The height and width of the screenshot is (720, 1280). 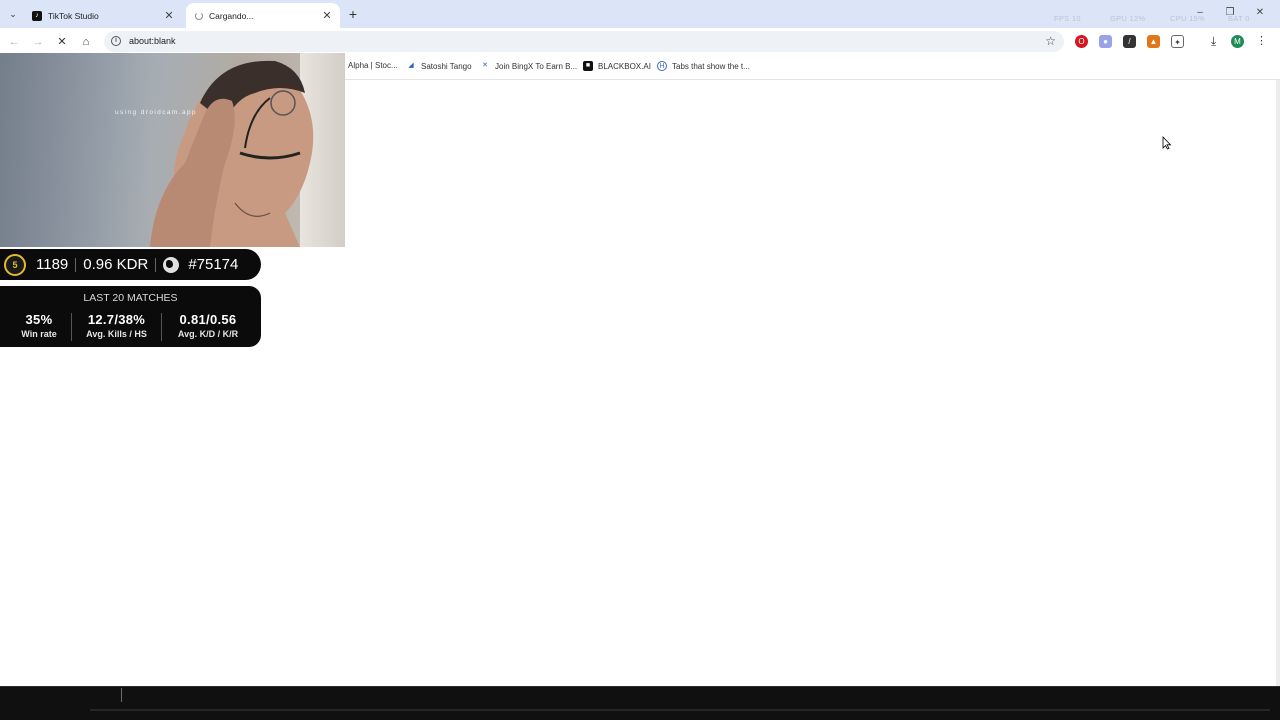 What do you see at coordinates (15, 264) in the screenshot?
I see `faceit-level-icon: 5` at bounding box center [15, 264].